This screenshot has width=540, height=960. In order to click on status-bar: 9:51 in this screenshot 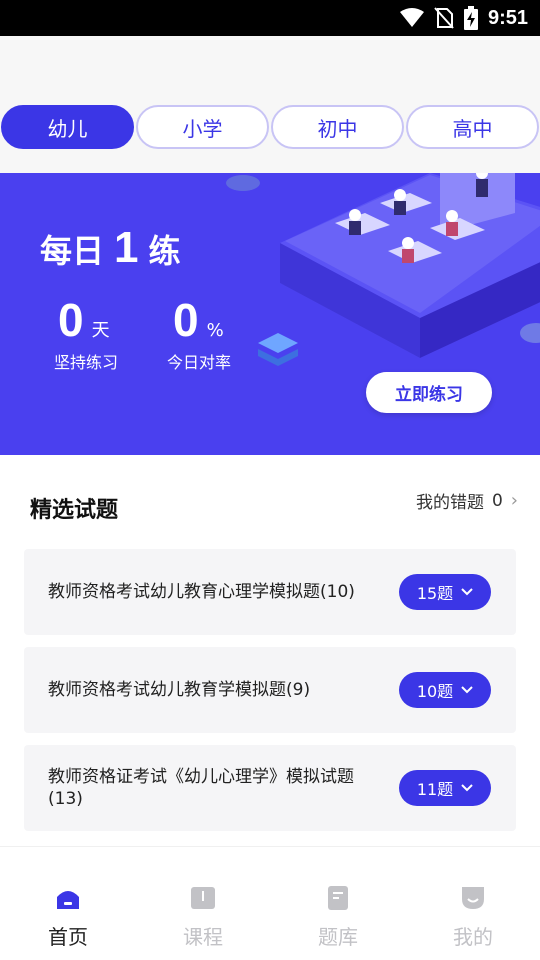, I will do `click(270, 18)`.